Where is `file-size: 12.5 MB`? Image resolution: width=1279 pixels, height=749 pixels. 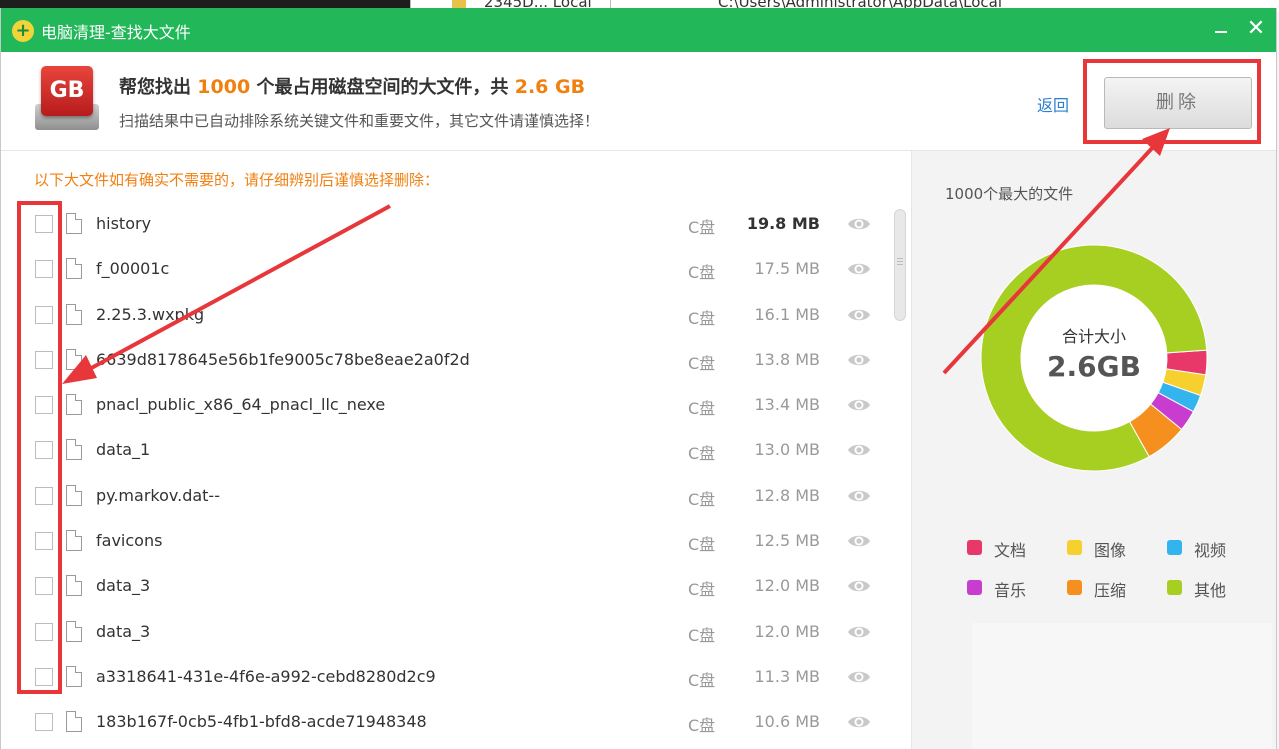
file-size: 12.5 MB is located at coordinates (787, 541).